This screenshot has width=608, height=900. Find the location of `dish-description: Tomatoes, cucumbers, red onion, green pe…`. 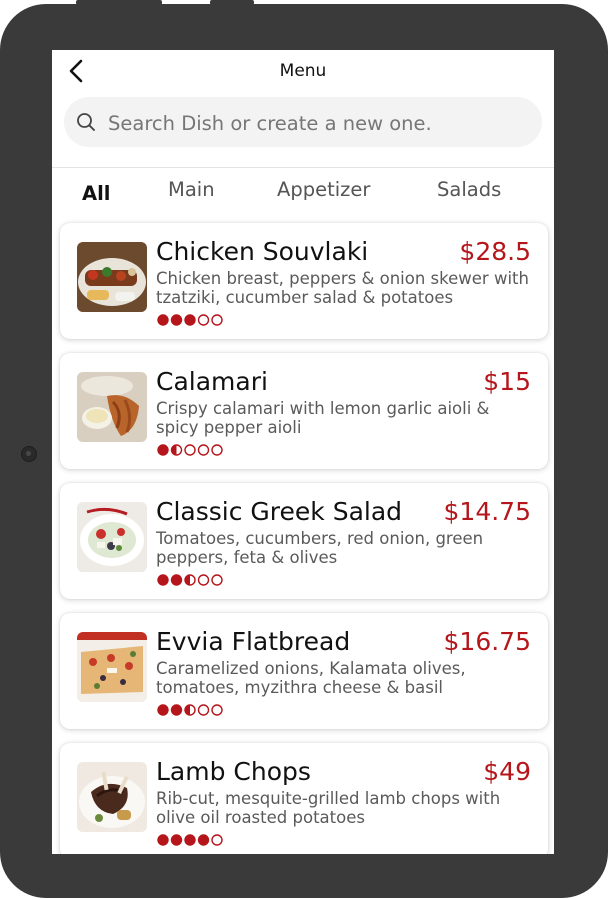

dish-description: Tomatoes, cucumbers, red onion, green pe… is located at coordinates (320, 548).